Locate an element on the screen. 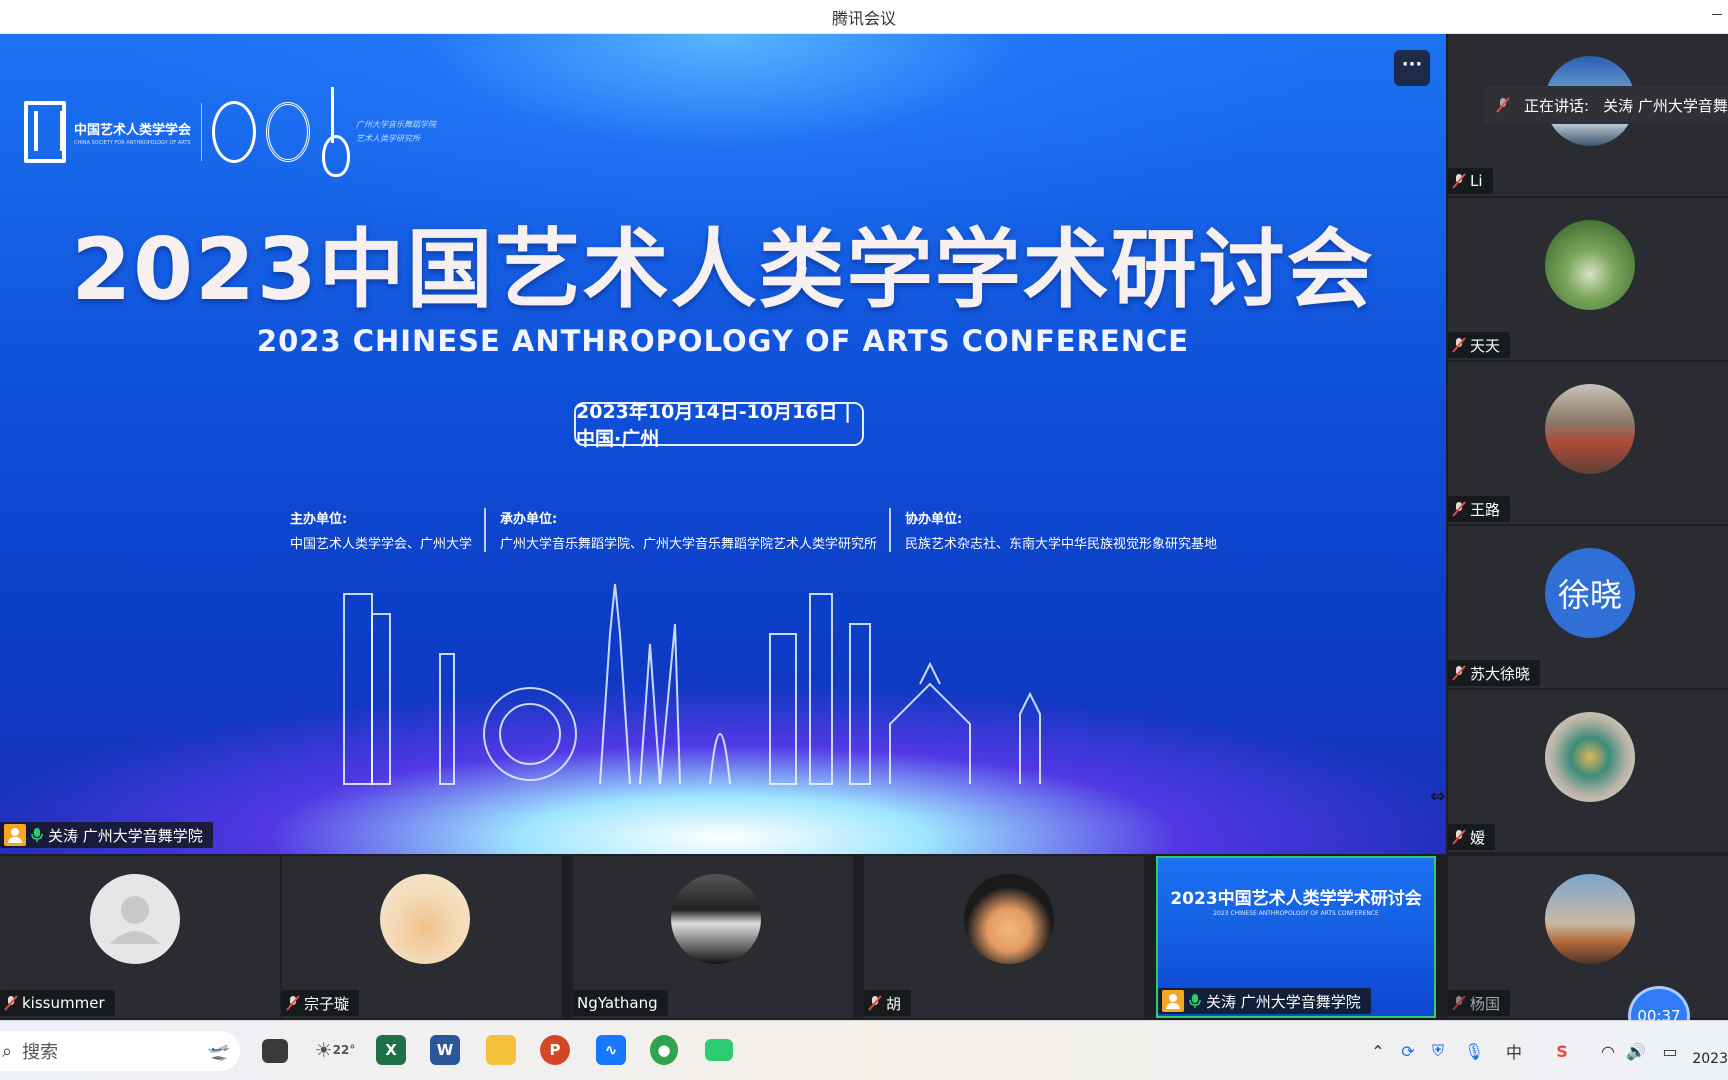 This screenshot has width=1728, height=1080. chevron-up-icon: ⌃ is located at coordinates (1378, 1051).